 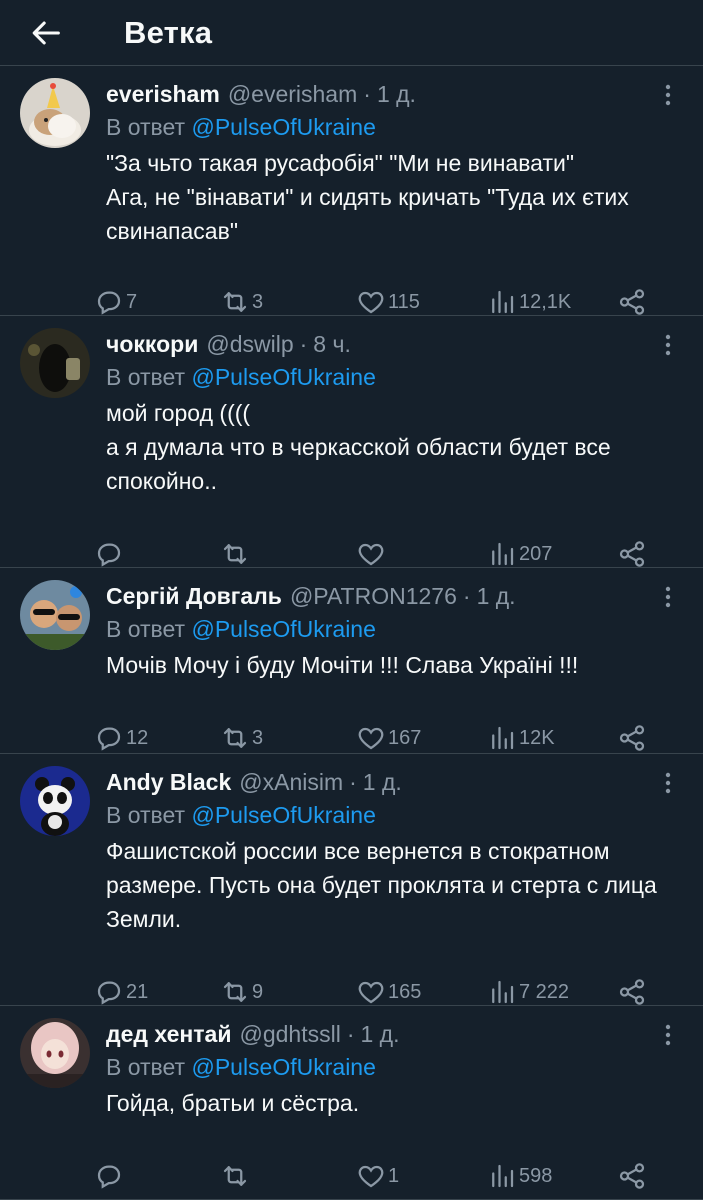 What do you see at coordinates (249, 344) in the screenshot?
I see `author-handle: @dswilp` at bounding box center [249, 344].